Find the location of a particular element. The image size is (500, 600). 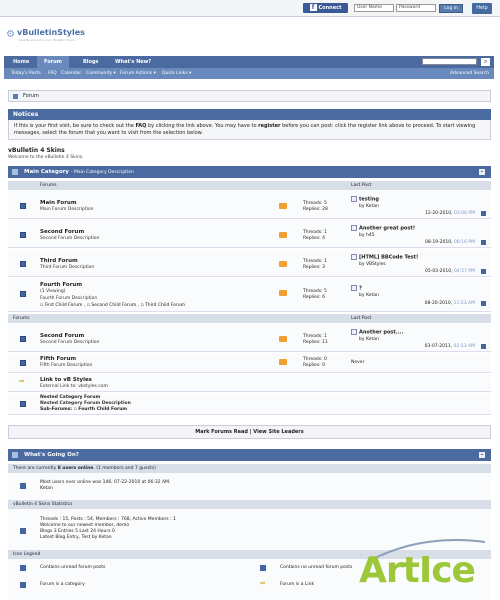

help-button: Help is located at coordinates (482, 8).